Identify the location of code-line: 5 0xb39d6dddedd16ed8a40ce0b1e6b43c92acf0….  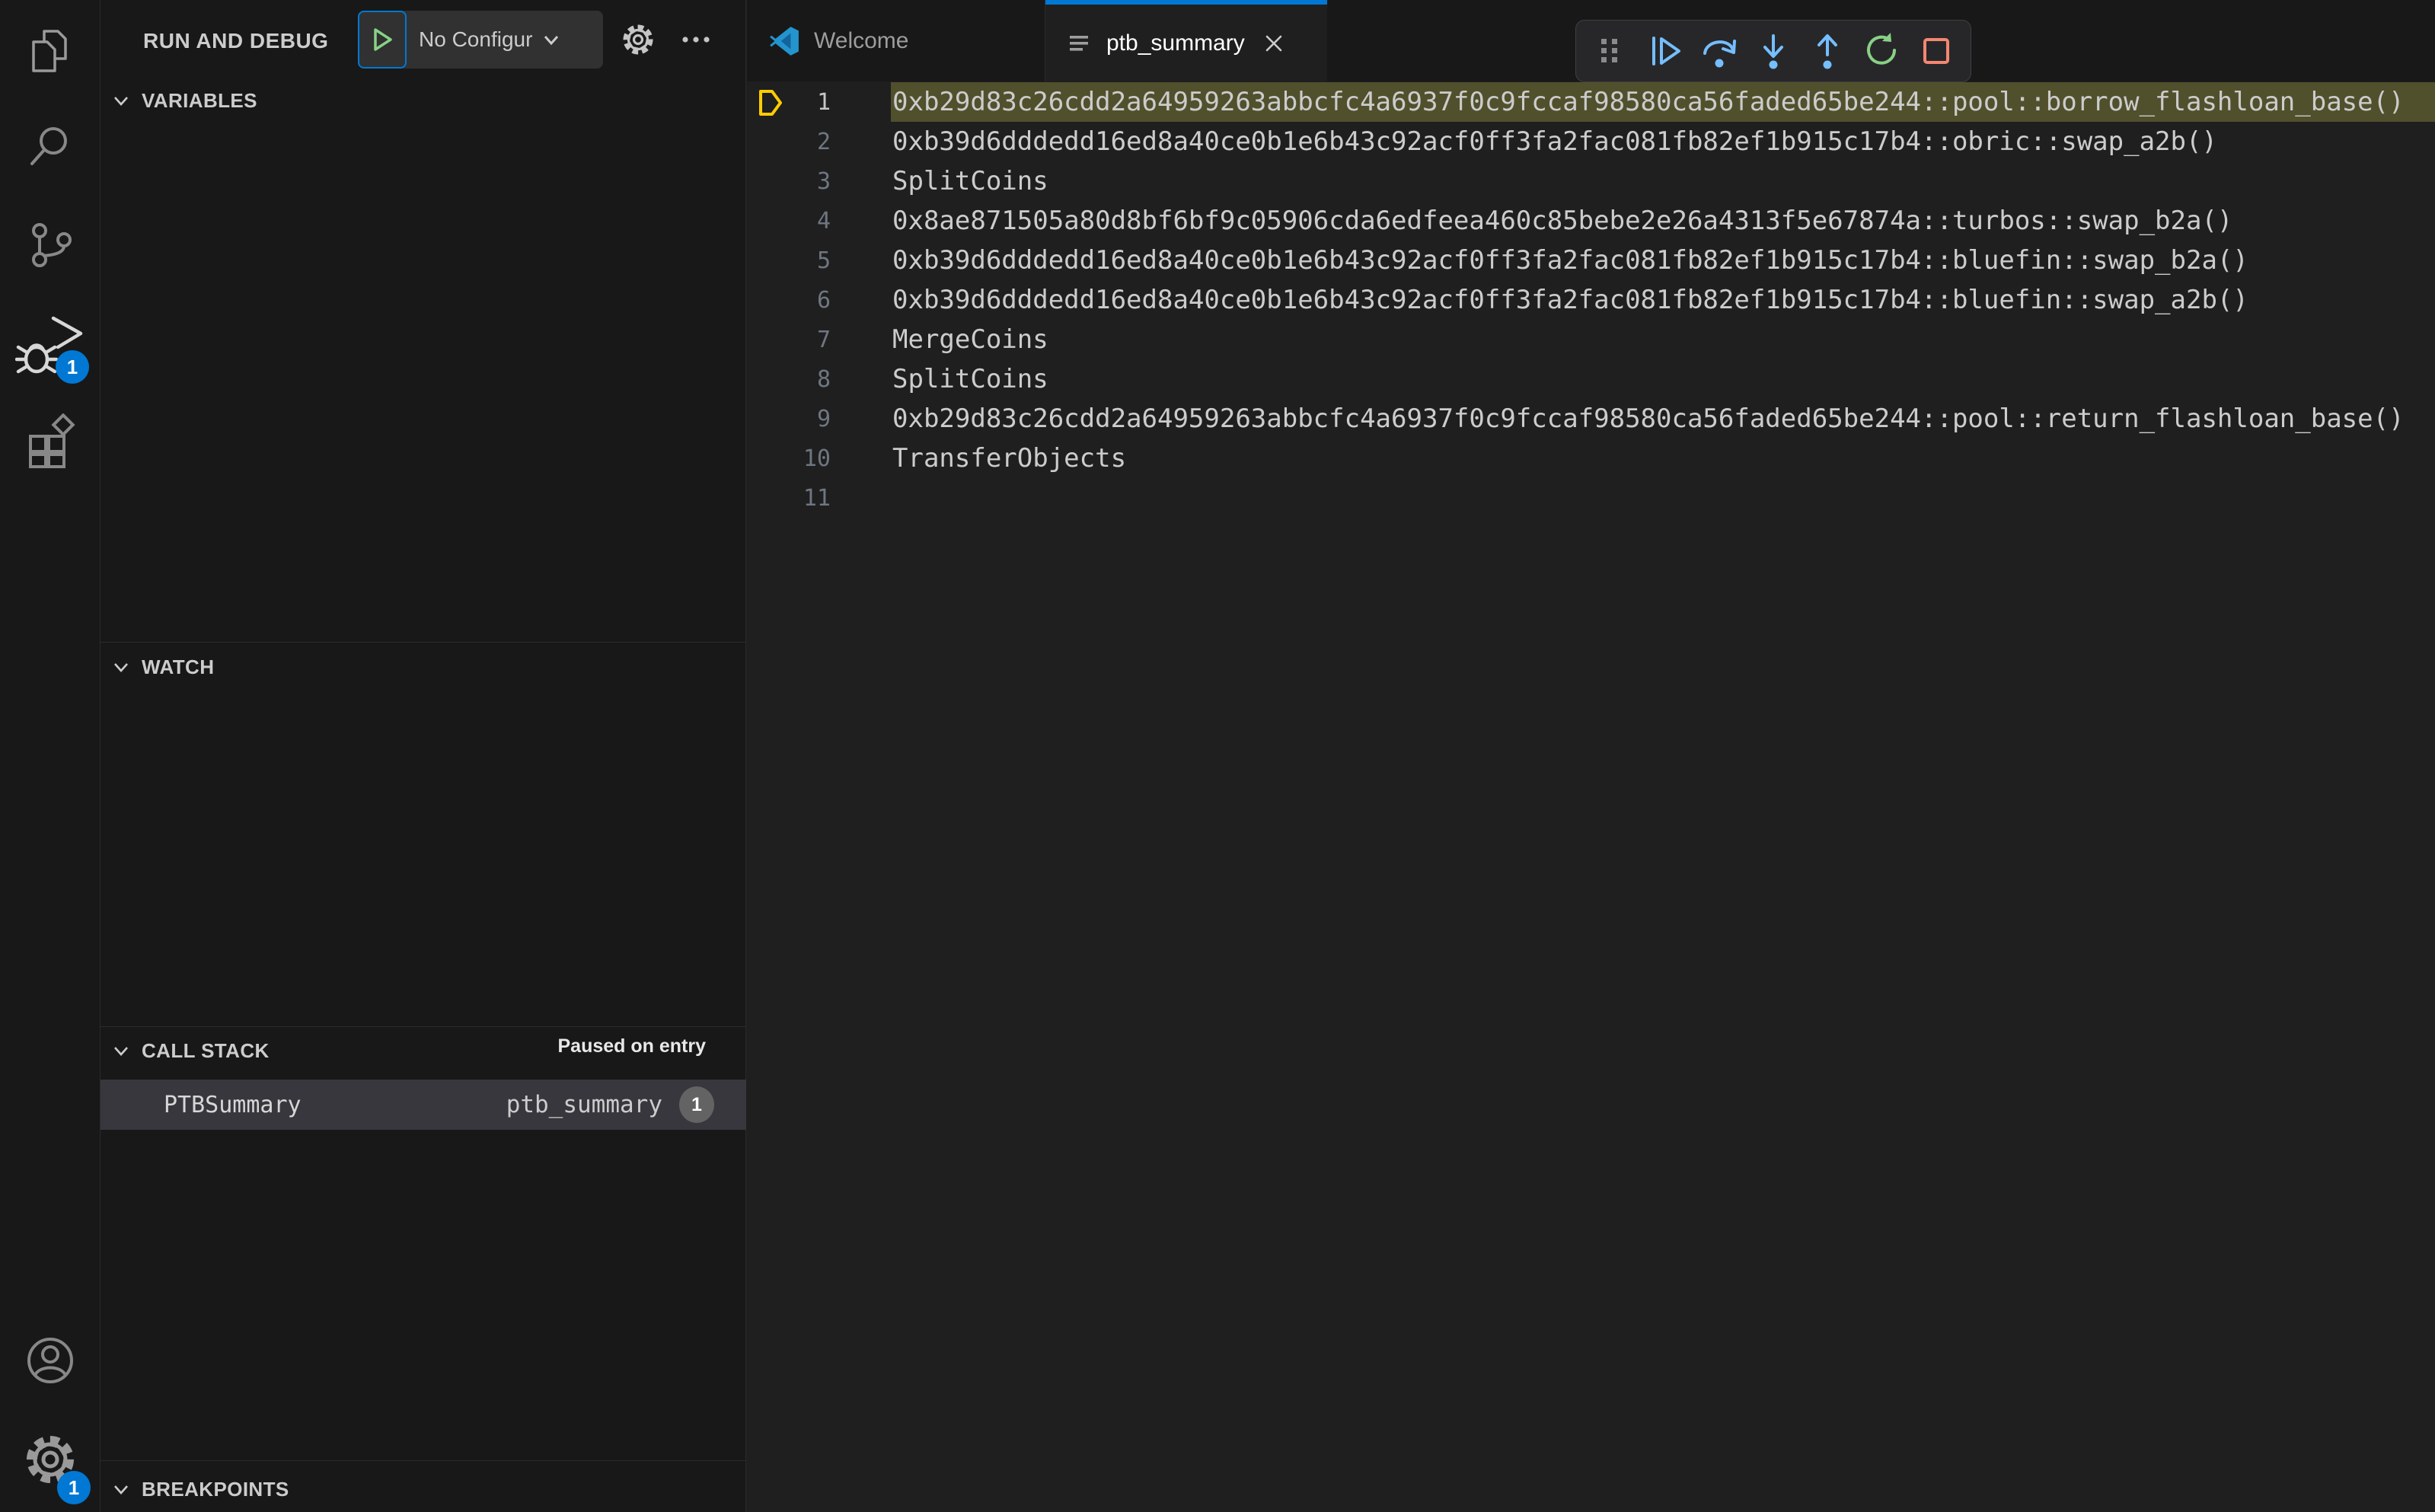
(1591, 260).